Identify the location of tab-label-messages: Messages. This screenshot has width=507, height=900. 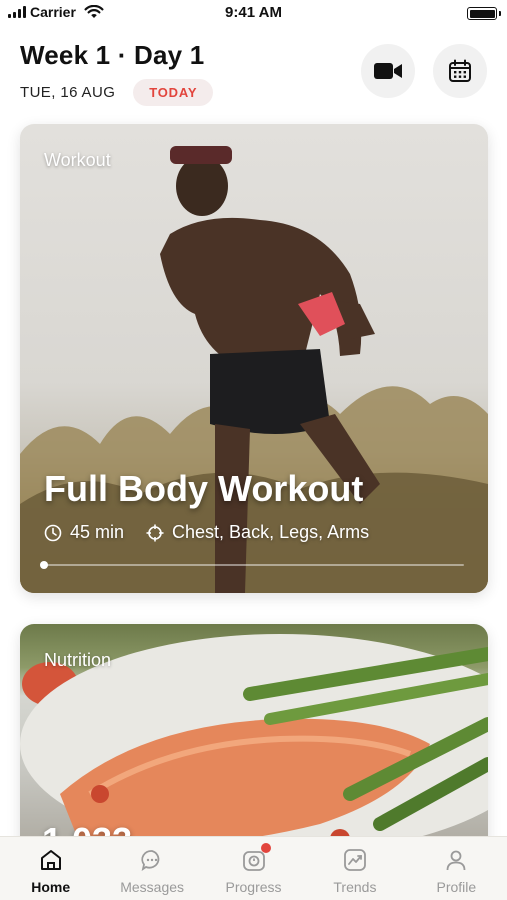
(152, 887).